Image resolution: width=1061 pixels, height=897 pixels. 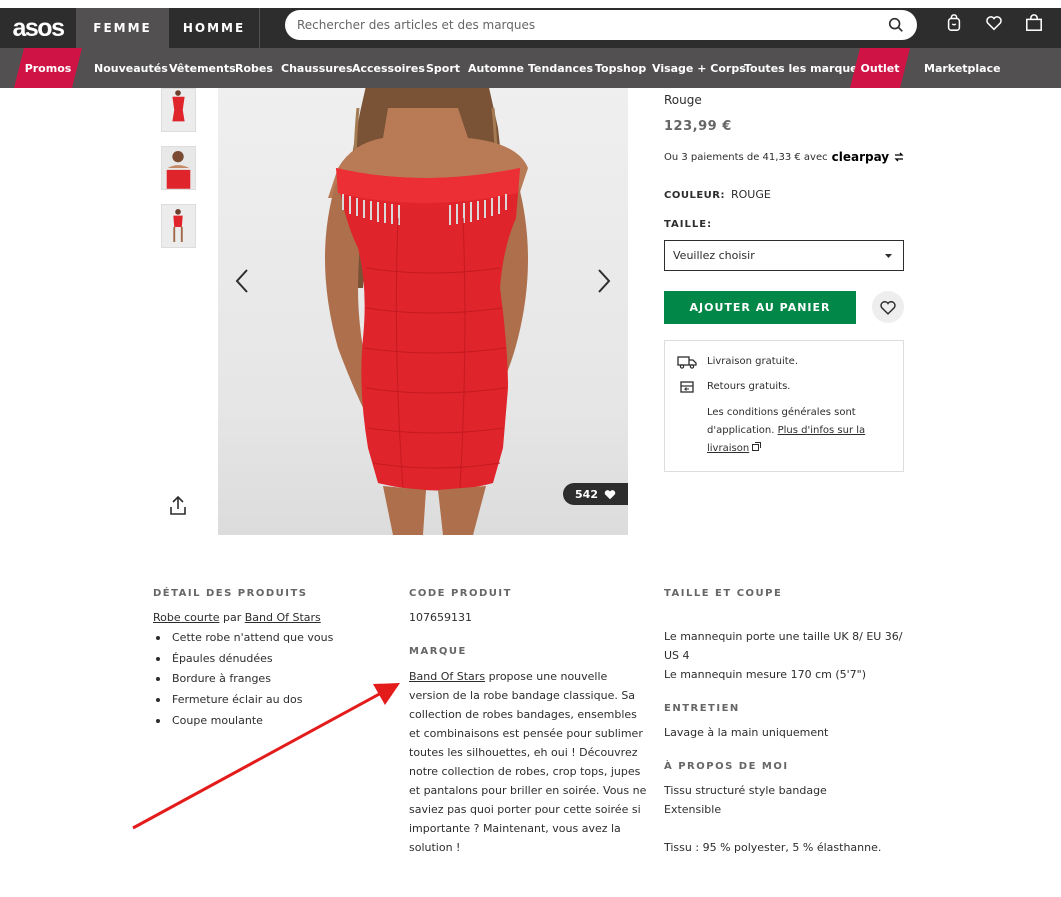 I want to click on list-item: Fermeture éclair au dos, so click(x=263, y=700).